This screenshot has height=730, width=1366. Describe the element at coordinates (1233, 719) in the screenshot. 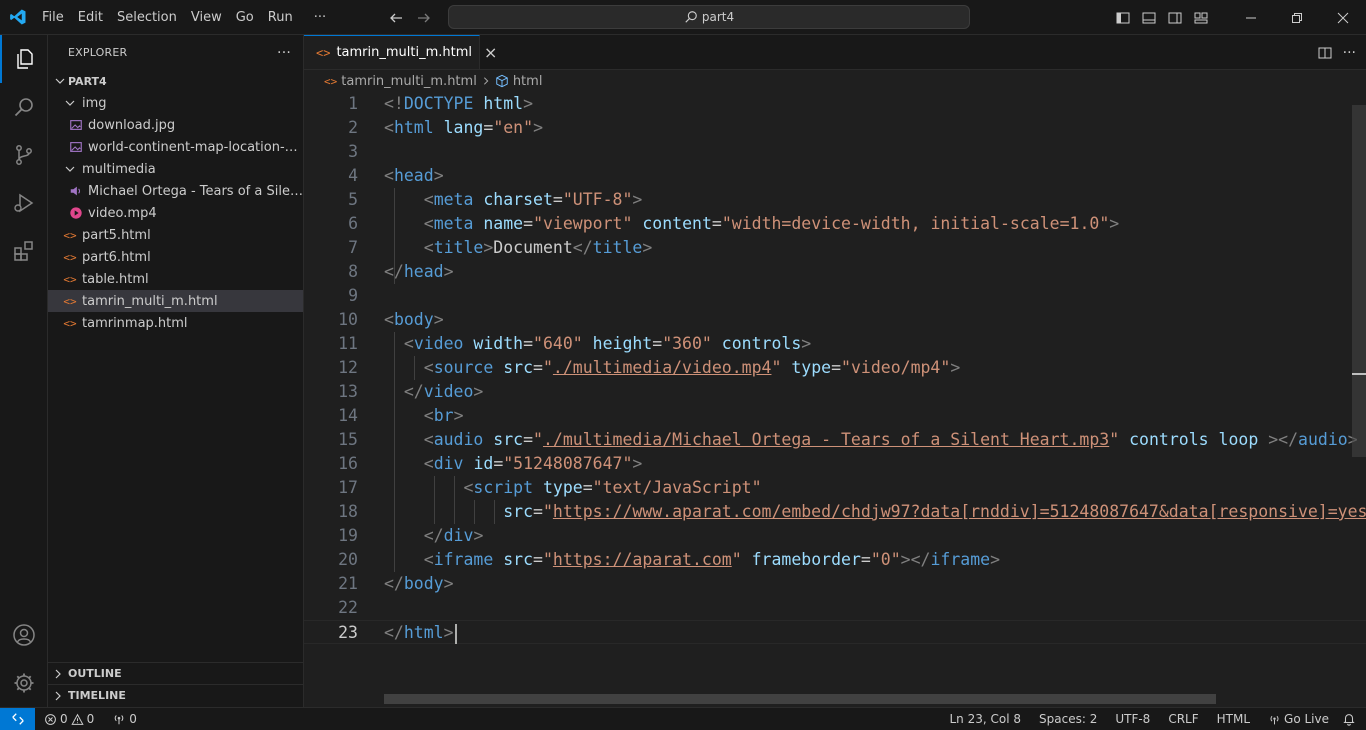

I see `language-mode: HTML` at that location.